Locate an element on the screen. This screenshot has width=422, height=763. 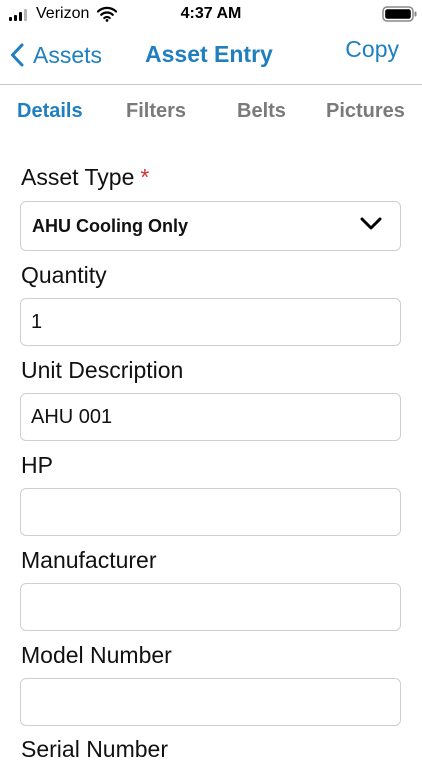
tab-details: Details is located at coordinates (50, 111).